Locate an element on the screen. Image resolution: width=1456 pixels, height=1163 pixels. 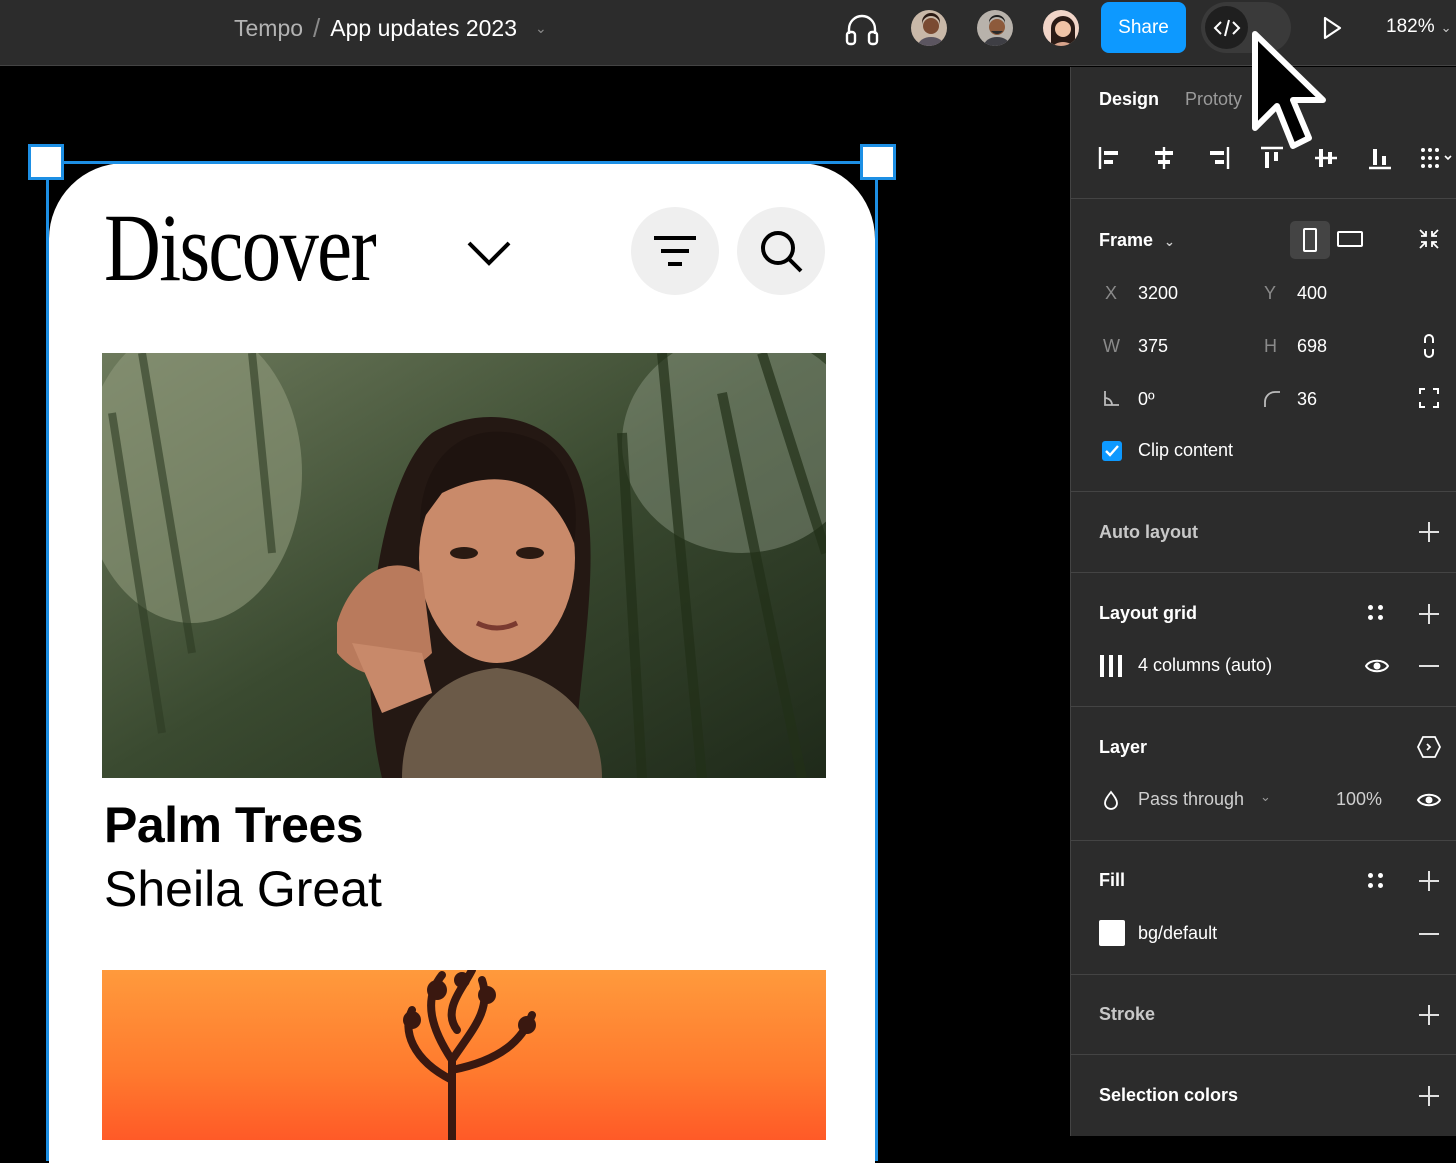
check-icon is located at coordinates (1112, 451).